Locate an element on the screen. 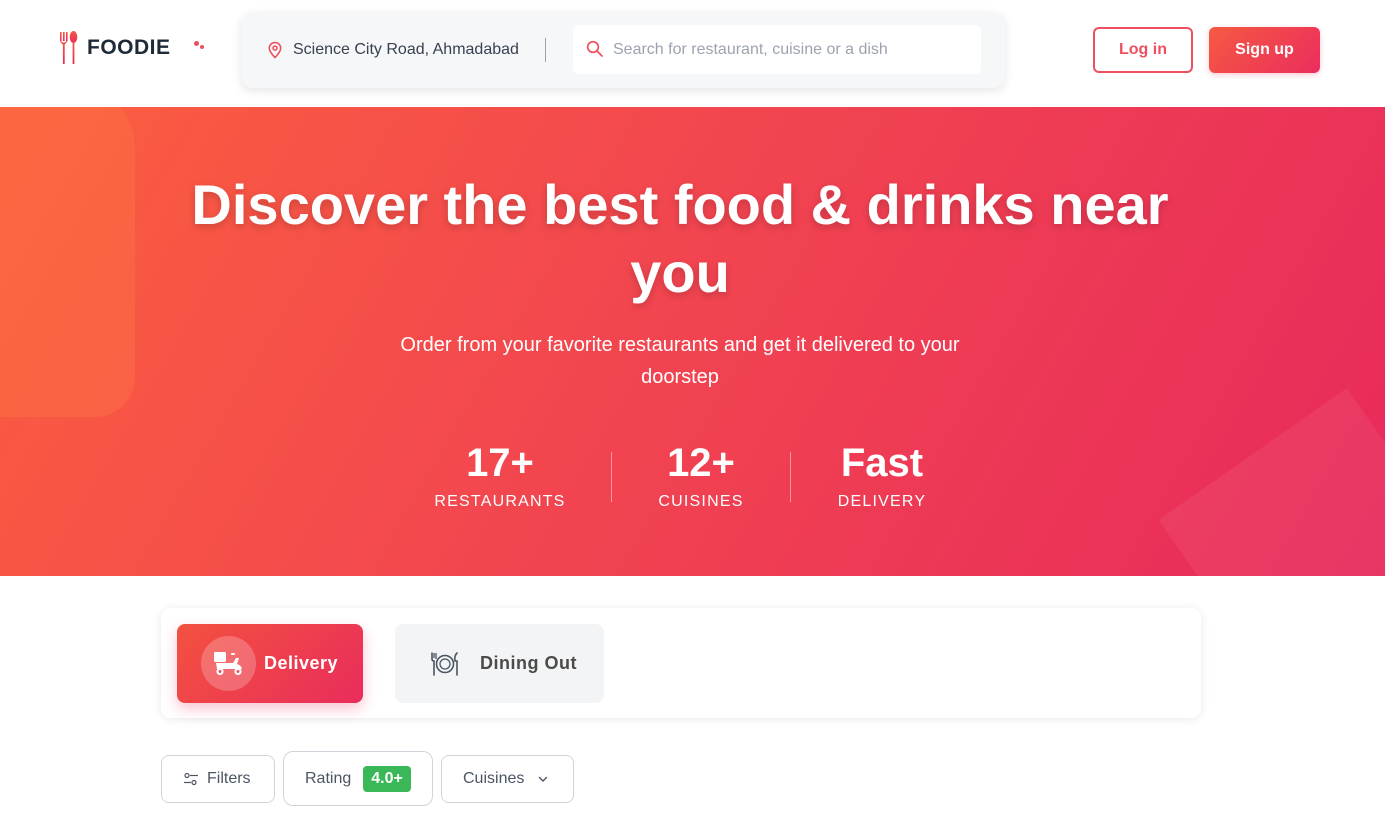 The width and height of the screenshot is (1385, 830). stat-restaurants: 17+ RESTAURANTS is located at coordinates (500, 475).